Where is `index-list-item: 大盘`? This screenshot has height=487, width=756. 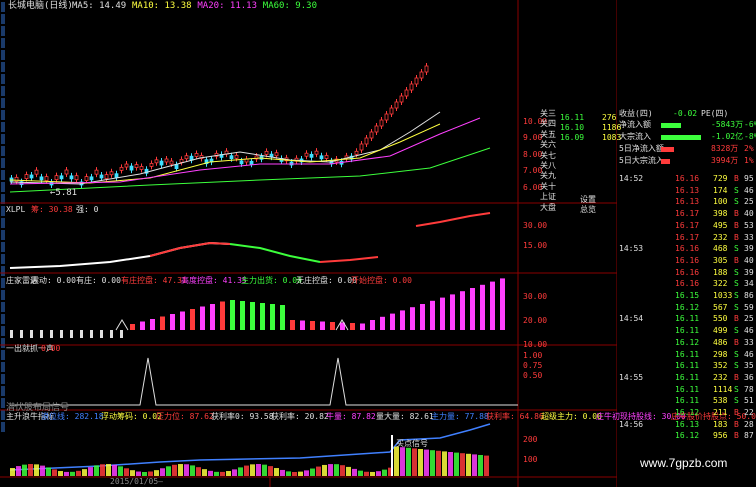 index-list-item: 大盘 is located at coordinates (548, 207).